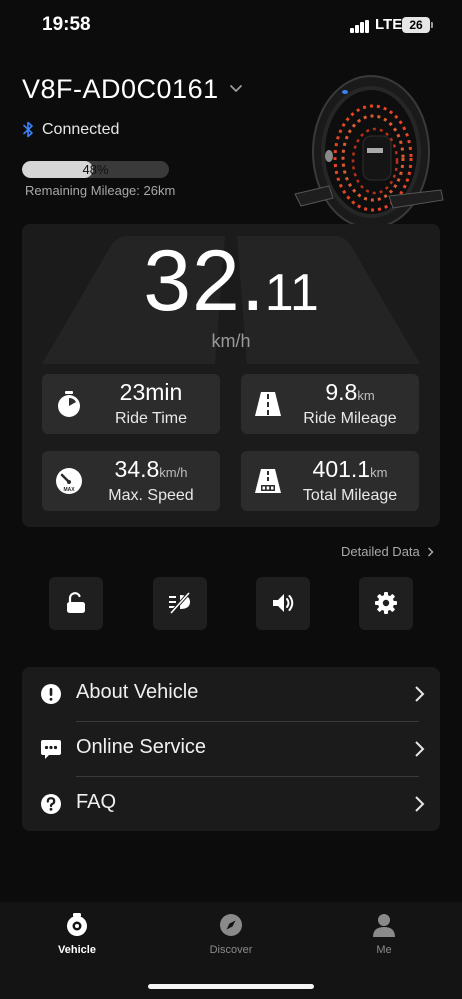 This screenshot has width=462, height=999. I want to click on speed-unit: km/h, so click(231, 341).